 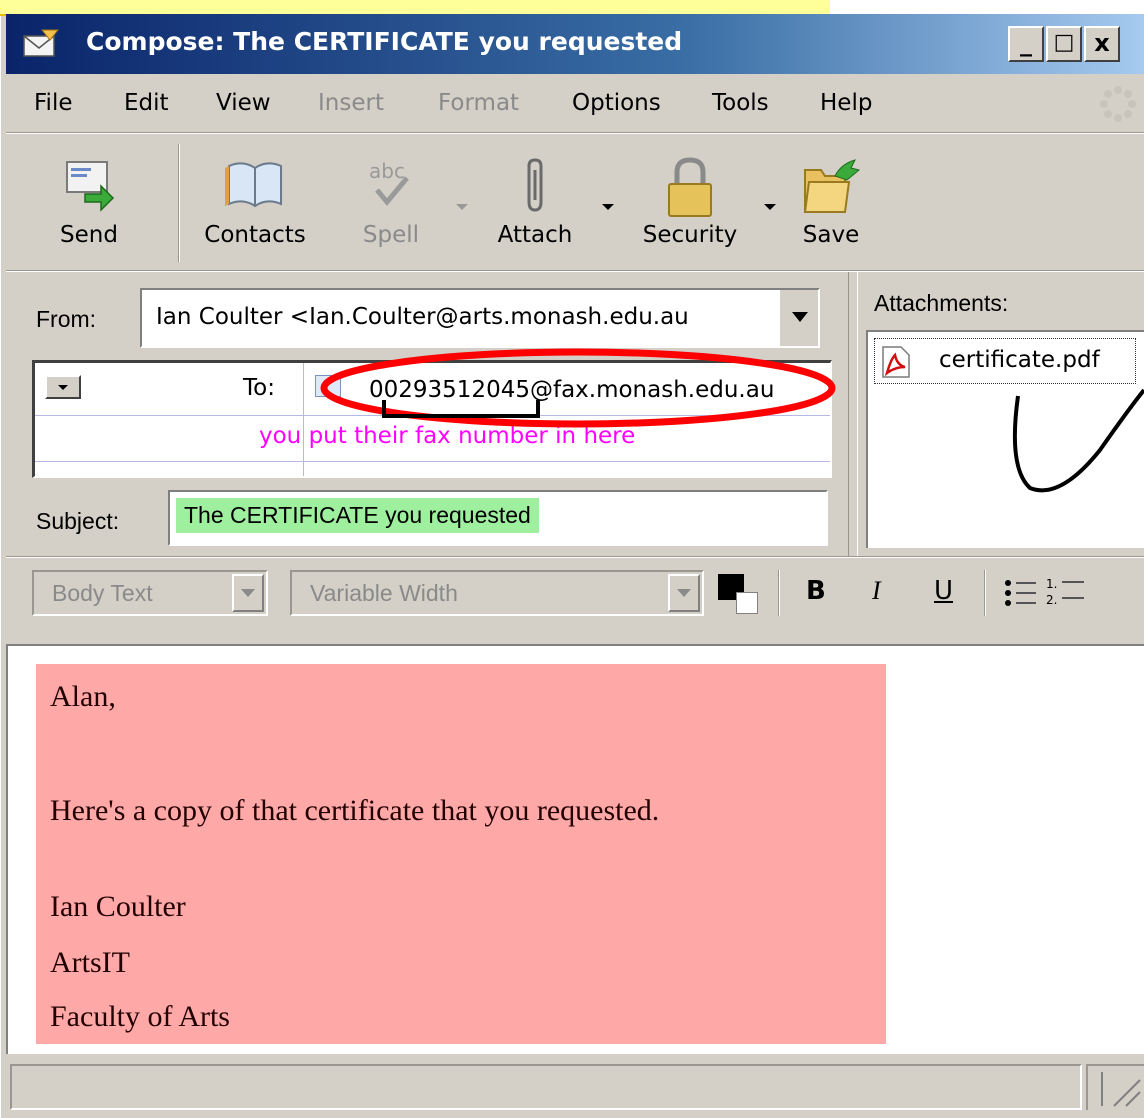 What do you see at coordinates (53, 103) in the screenshot?
I see `menu-file: File` at bounding box center [53, 103].